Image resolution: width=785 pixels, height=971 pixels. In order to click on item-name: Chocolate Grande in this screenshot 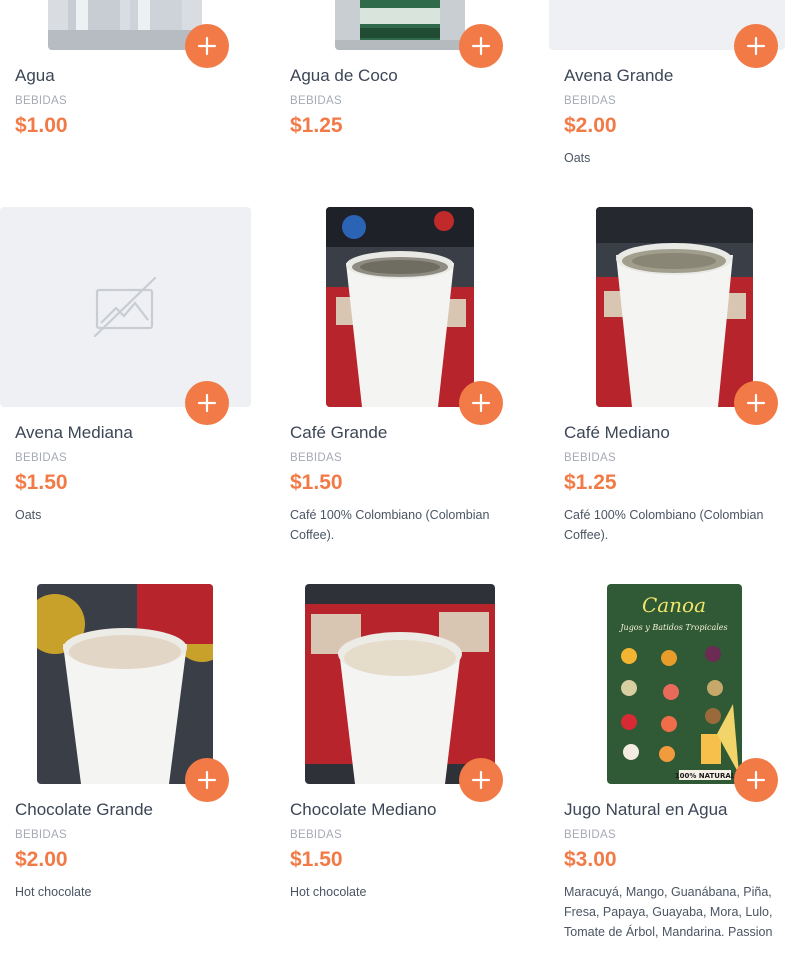, I will do `click(84, 809)`.